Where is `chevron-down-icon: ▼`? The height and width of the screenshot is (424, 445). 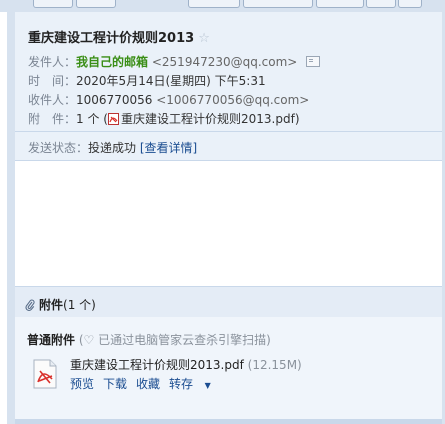
chevron-down-icon: ▼ is located at coordinates (206, 385).